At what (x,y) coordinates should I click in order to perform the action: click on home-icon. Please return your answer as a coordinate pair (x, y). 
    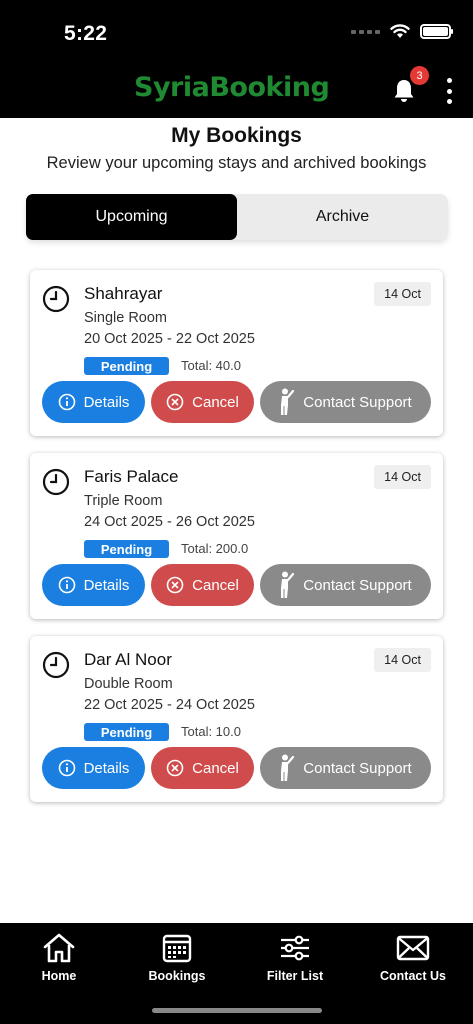
    Looking at the image, I should click on (59, 948).